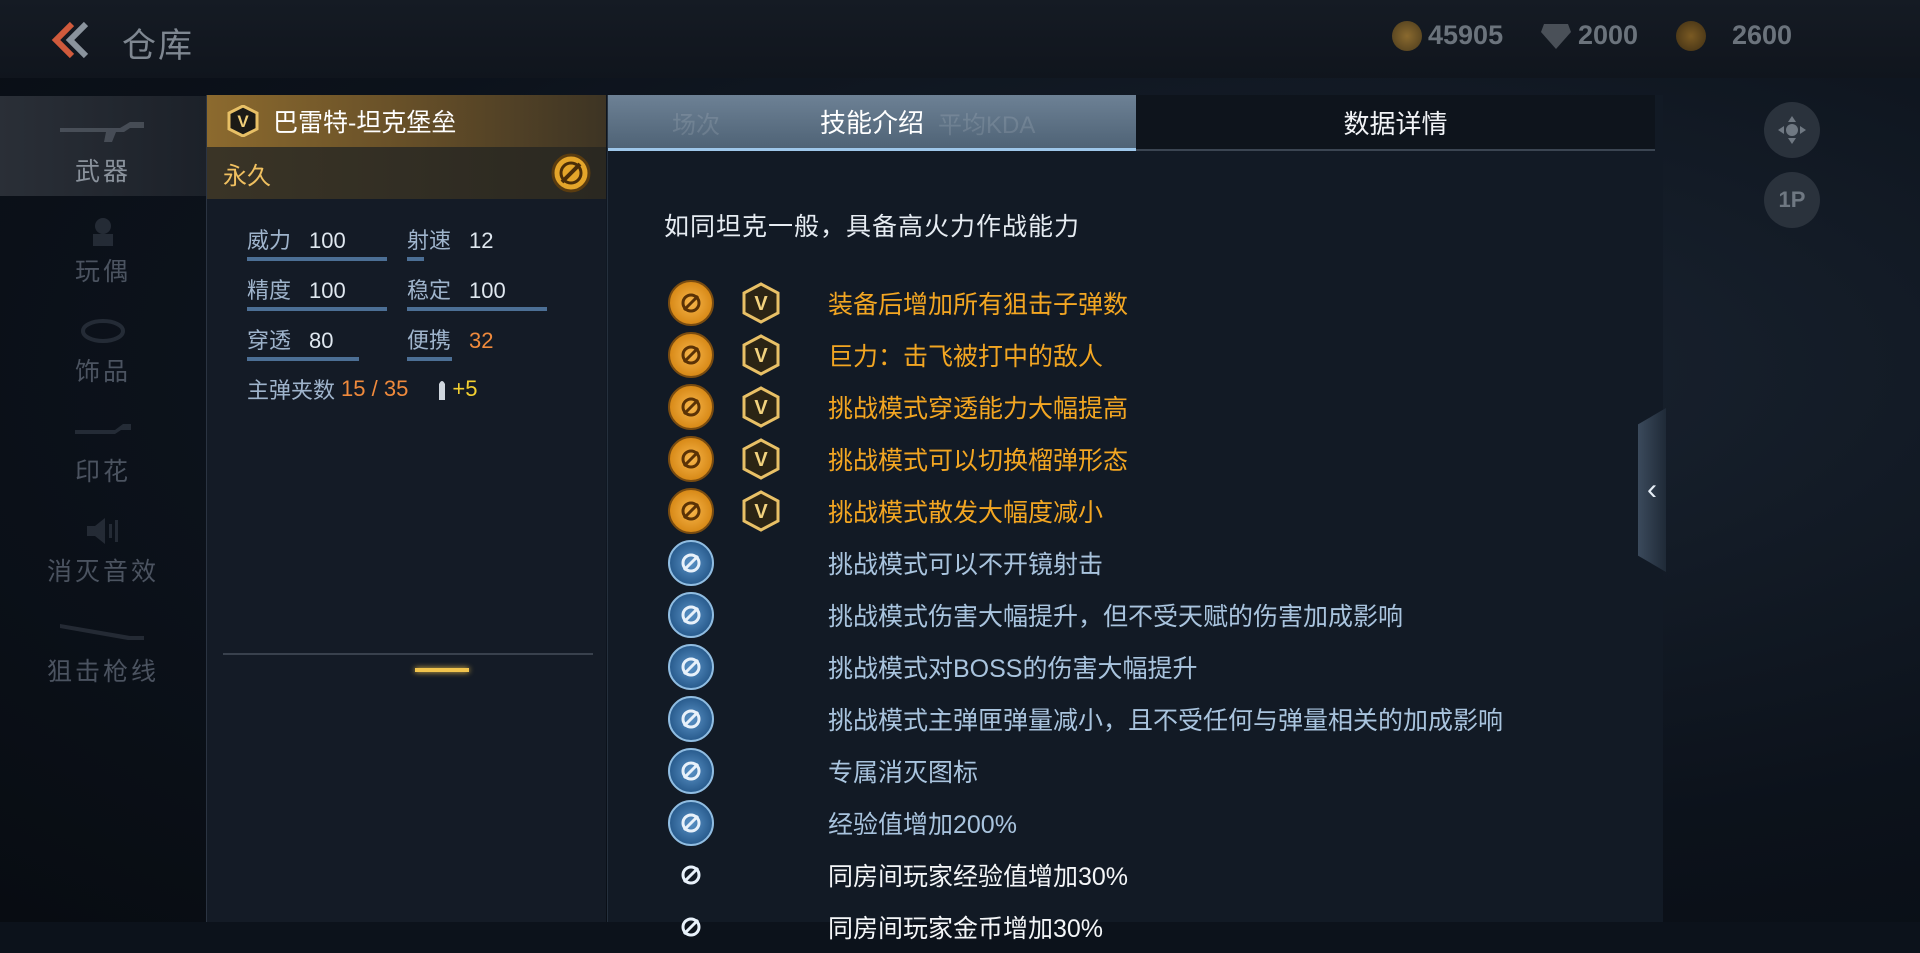  What do you see at coordinates (960, 39) in the screenshot?
I see `top-bar: 仓库 45905 2000 2600` at bounding box center [960, 39].